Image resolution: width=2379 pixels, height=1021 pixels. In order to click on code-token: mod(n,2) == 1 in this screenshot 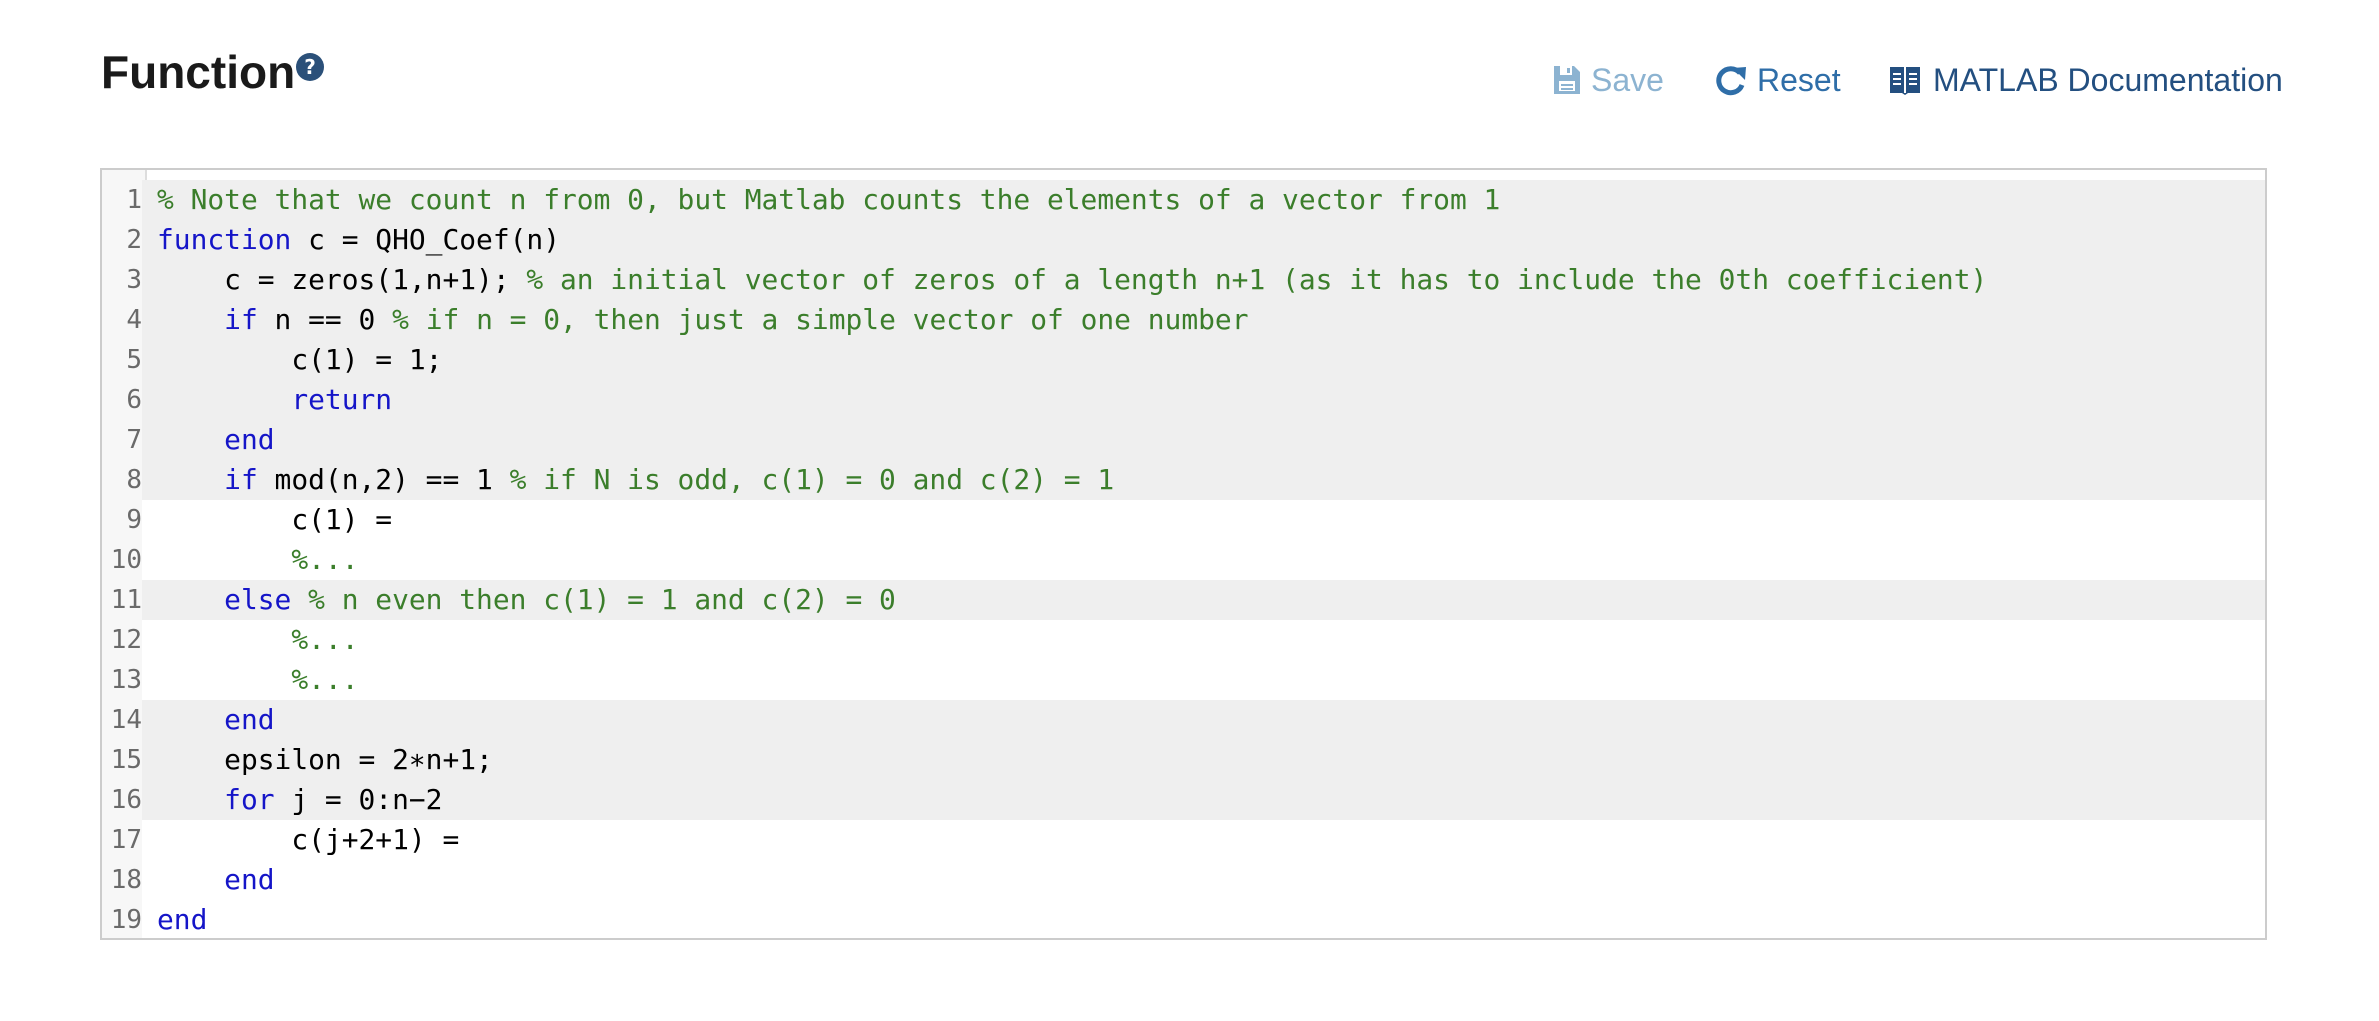, I will do `click(383, 479)`.